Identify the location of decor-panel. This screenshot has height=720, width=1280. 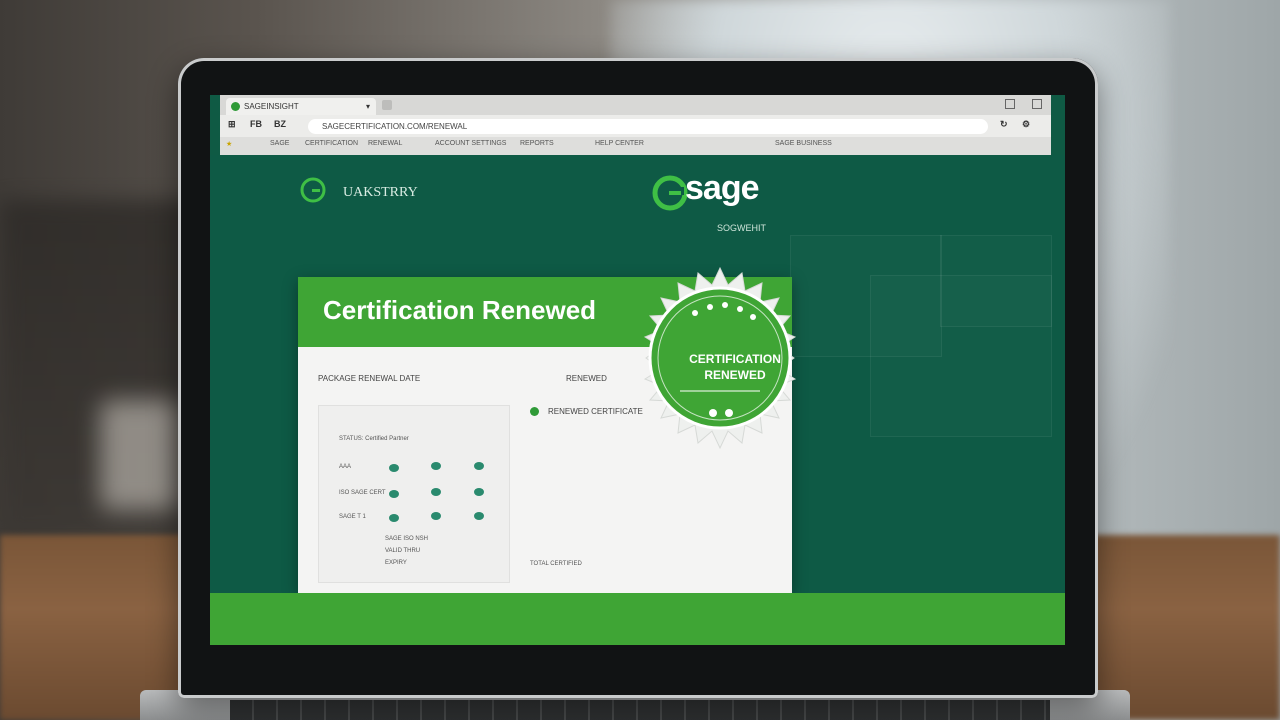
(996, 281).